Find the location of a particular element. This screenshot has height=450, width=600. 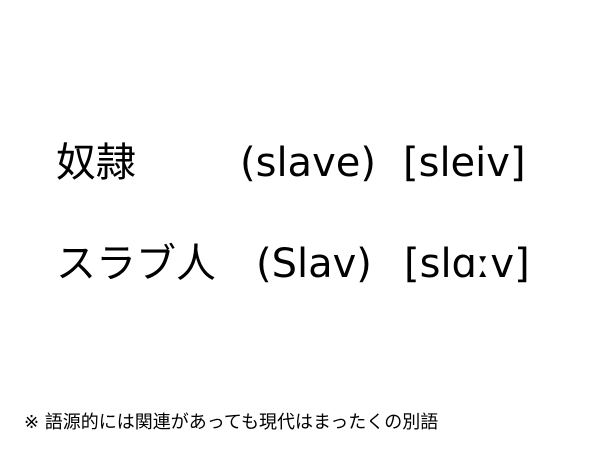

entry-row-slav: スラブ人 (Slav) [slɑːv] is located at coordinates (300, 264).